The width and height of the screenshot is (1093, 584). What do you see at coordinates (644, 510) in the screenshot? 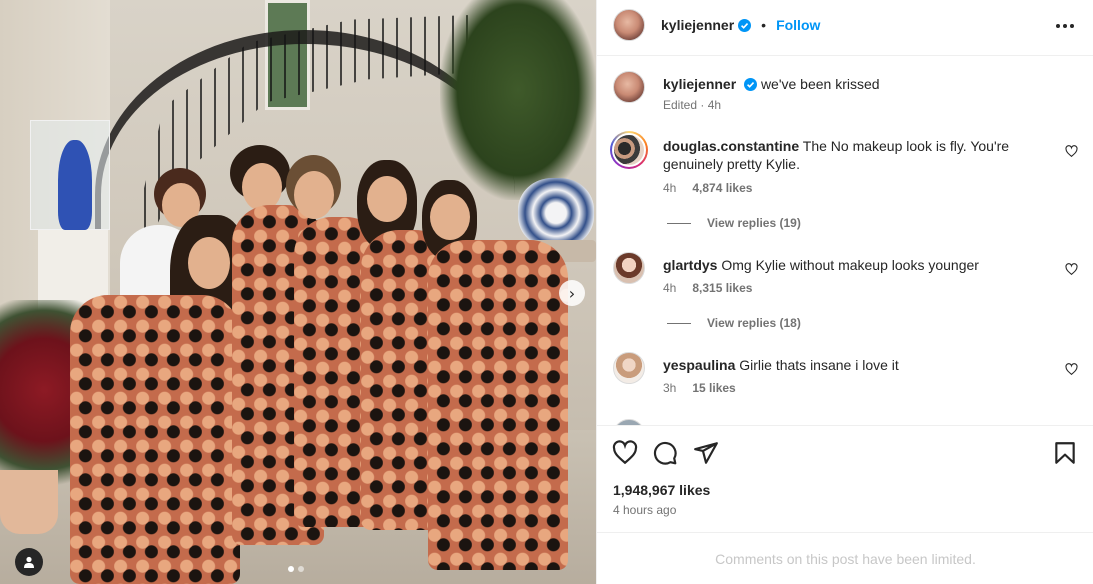
I see `post-timestamp: 4 hours ago` at bounding box center [644, 510].